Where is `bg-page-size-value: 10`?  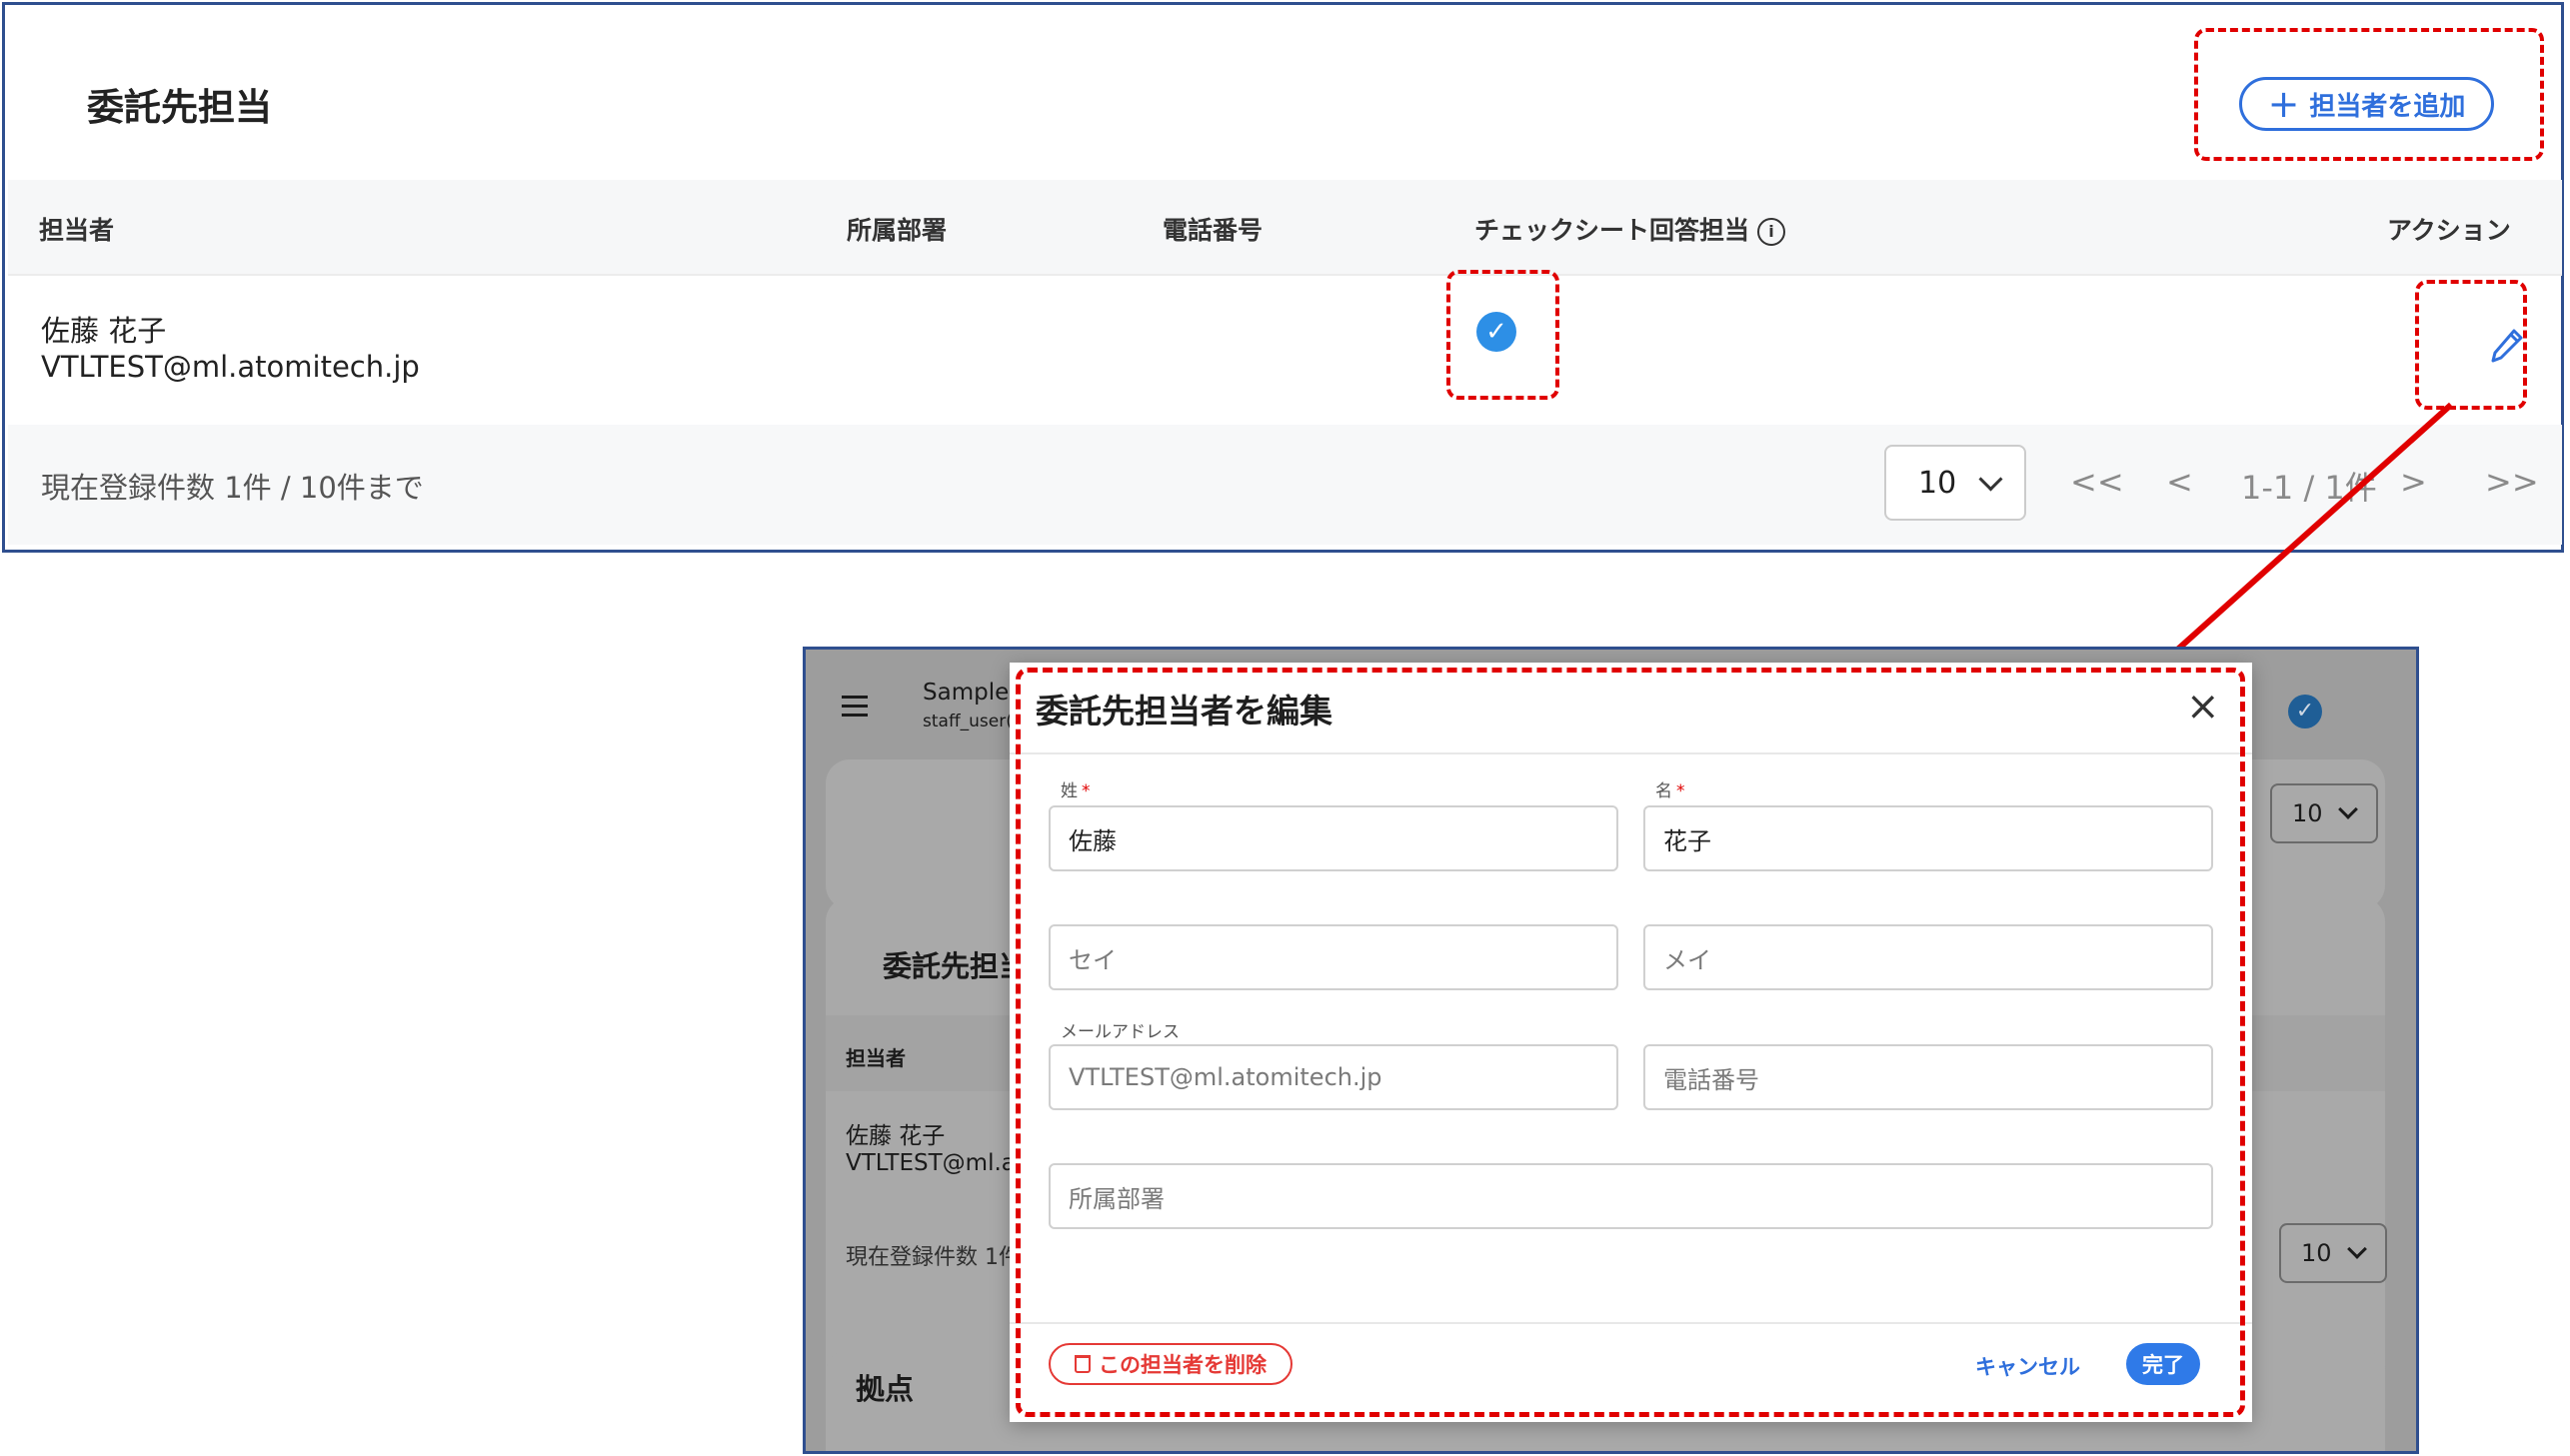 bg-page-size-value: 10 is located at coordinates (2316, 1253).